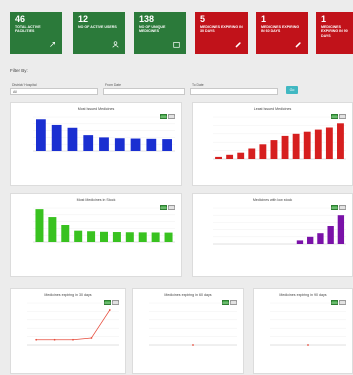 This screenshot has width=353, height=375. Describe the element at coordinates (221, 29) in the screenshot. I see `kpi-label: MEDICINES EXPIRING IN 30 DAYS` at that location.